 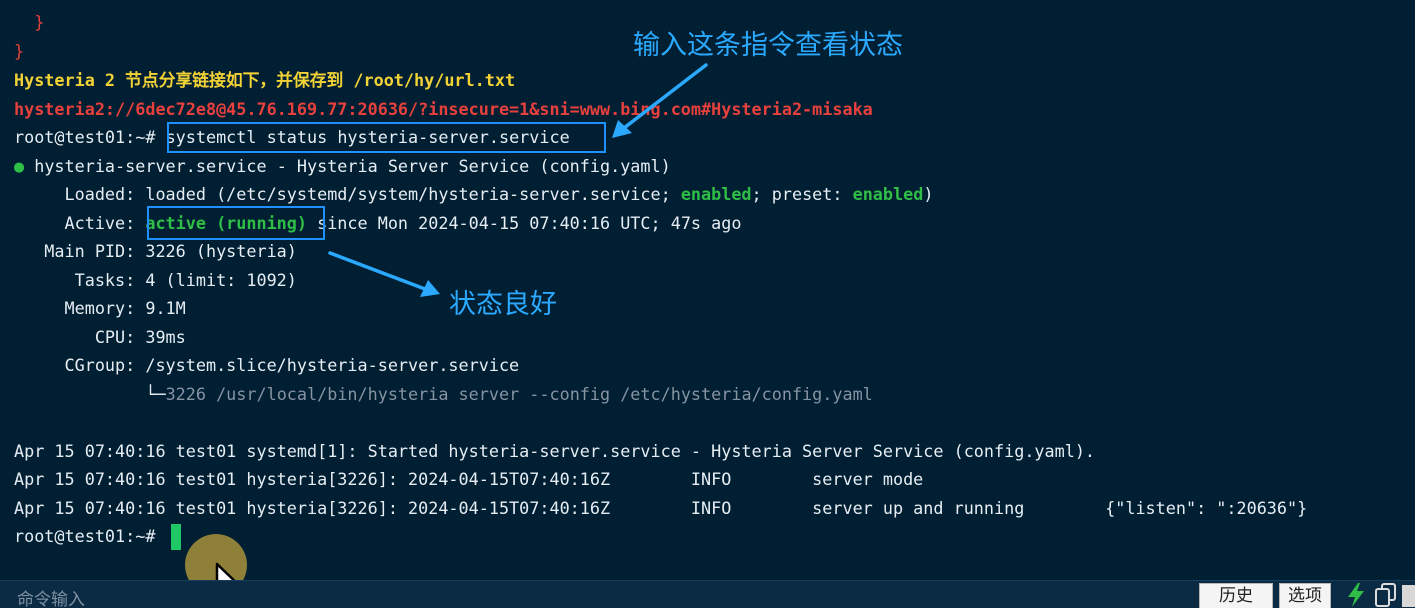 What do you see at coordinates (1386, 595) in the screenshot?
I see `copy-icon` at bounding box center [1386, 595].